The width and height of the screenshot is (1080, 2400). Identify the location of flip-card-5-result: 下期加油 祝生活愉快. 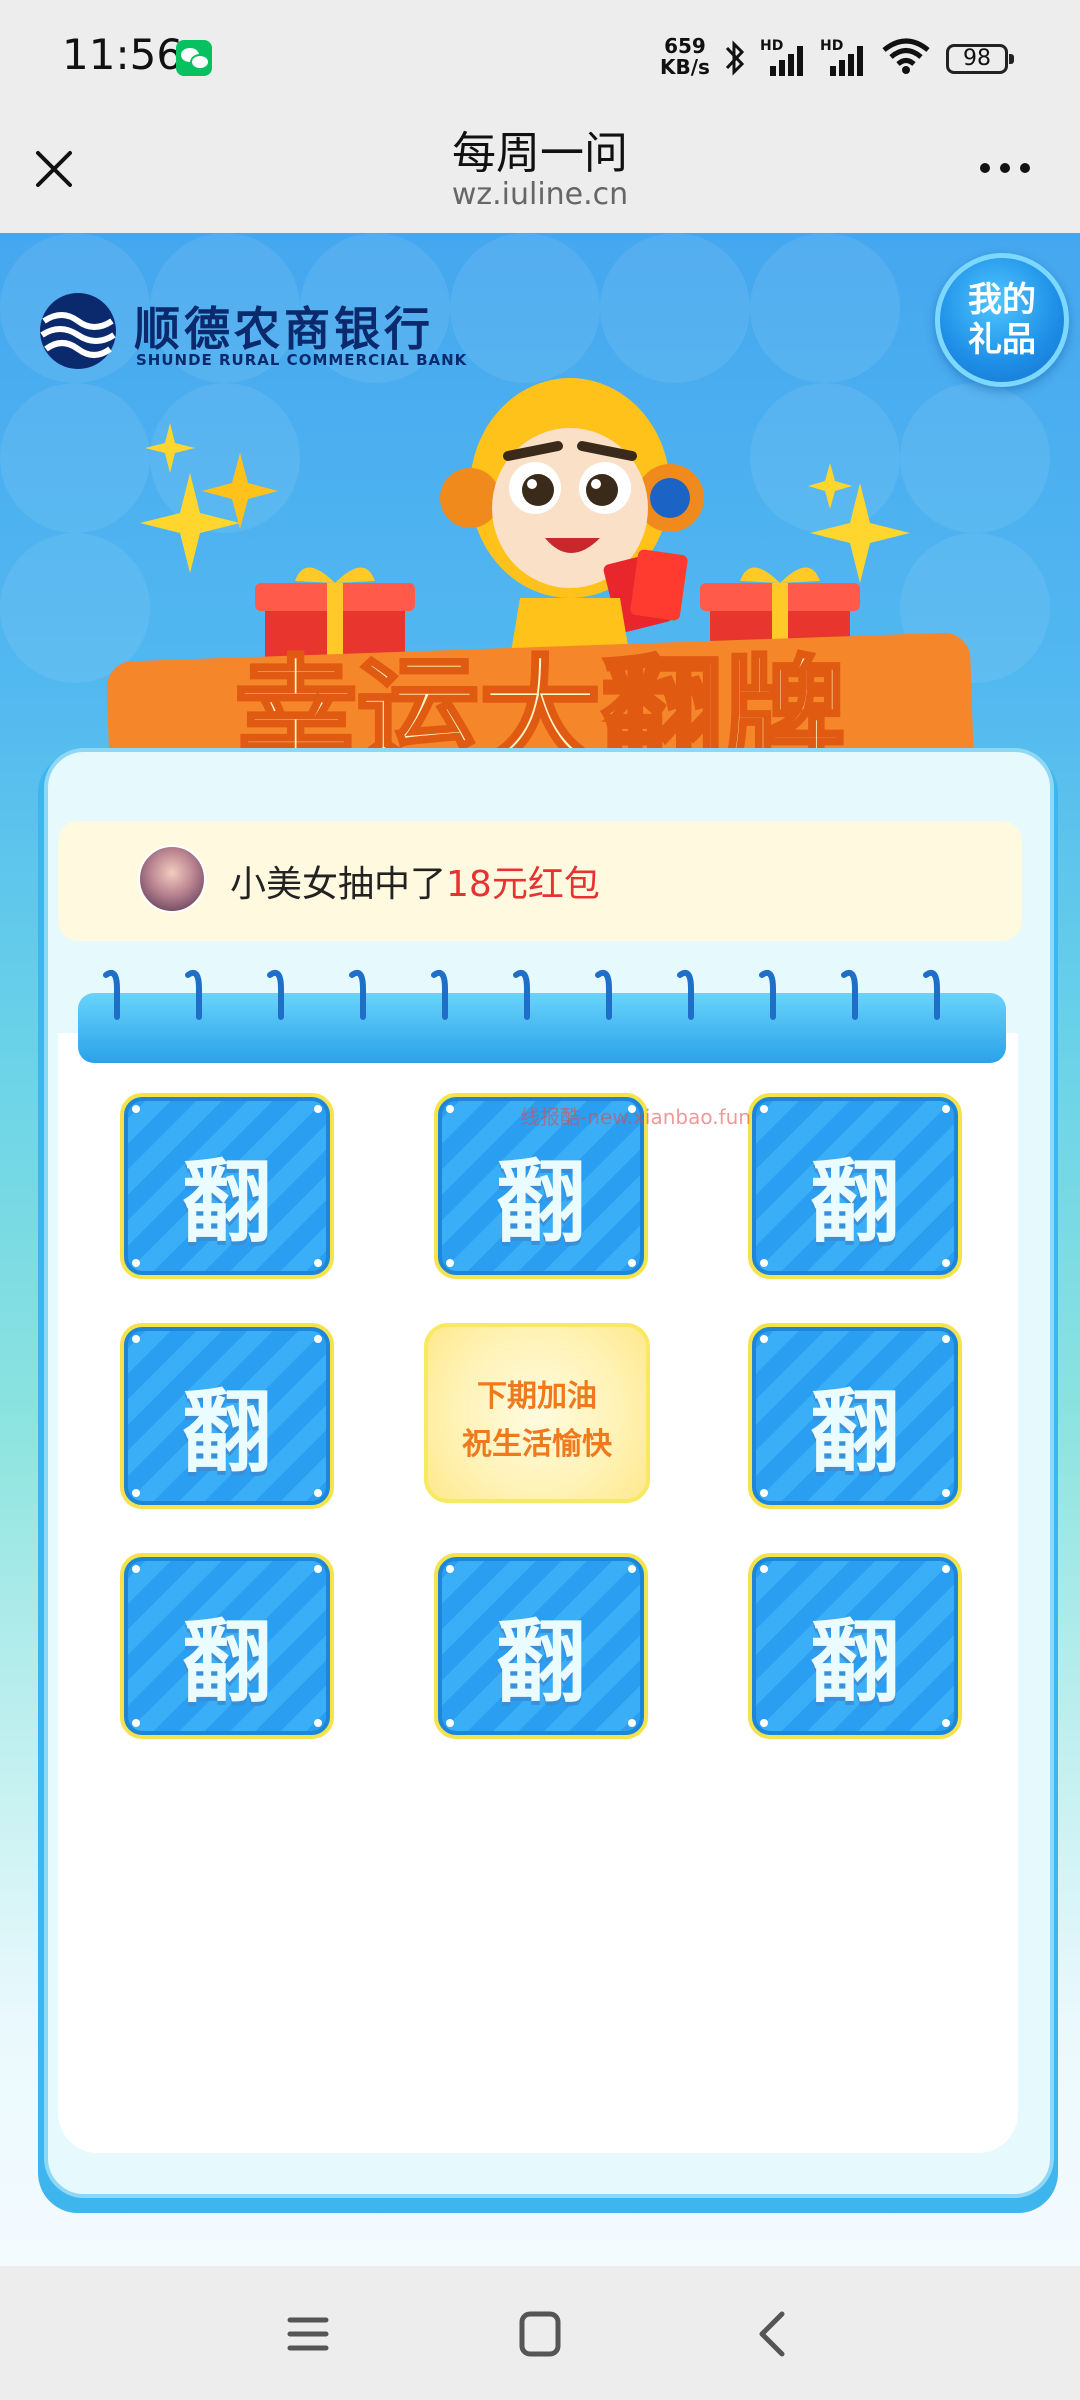
(537, 1413).